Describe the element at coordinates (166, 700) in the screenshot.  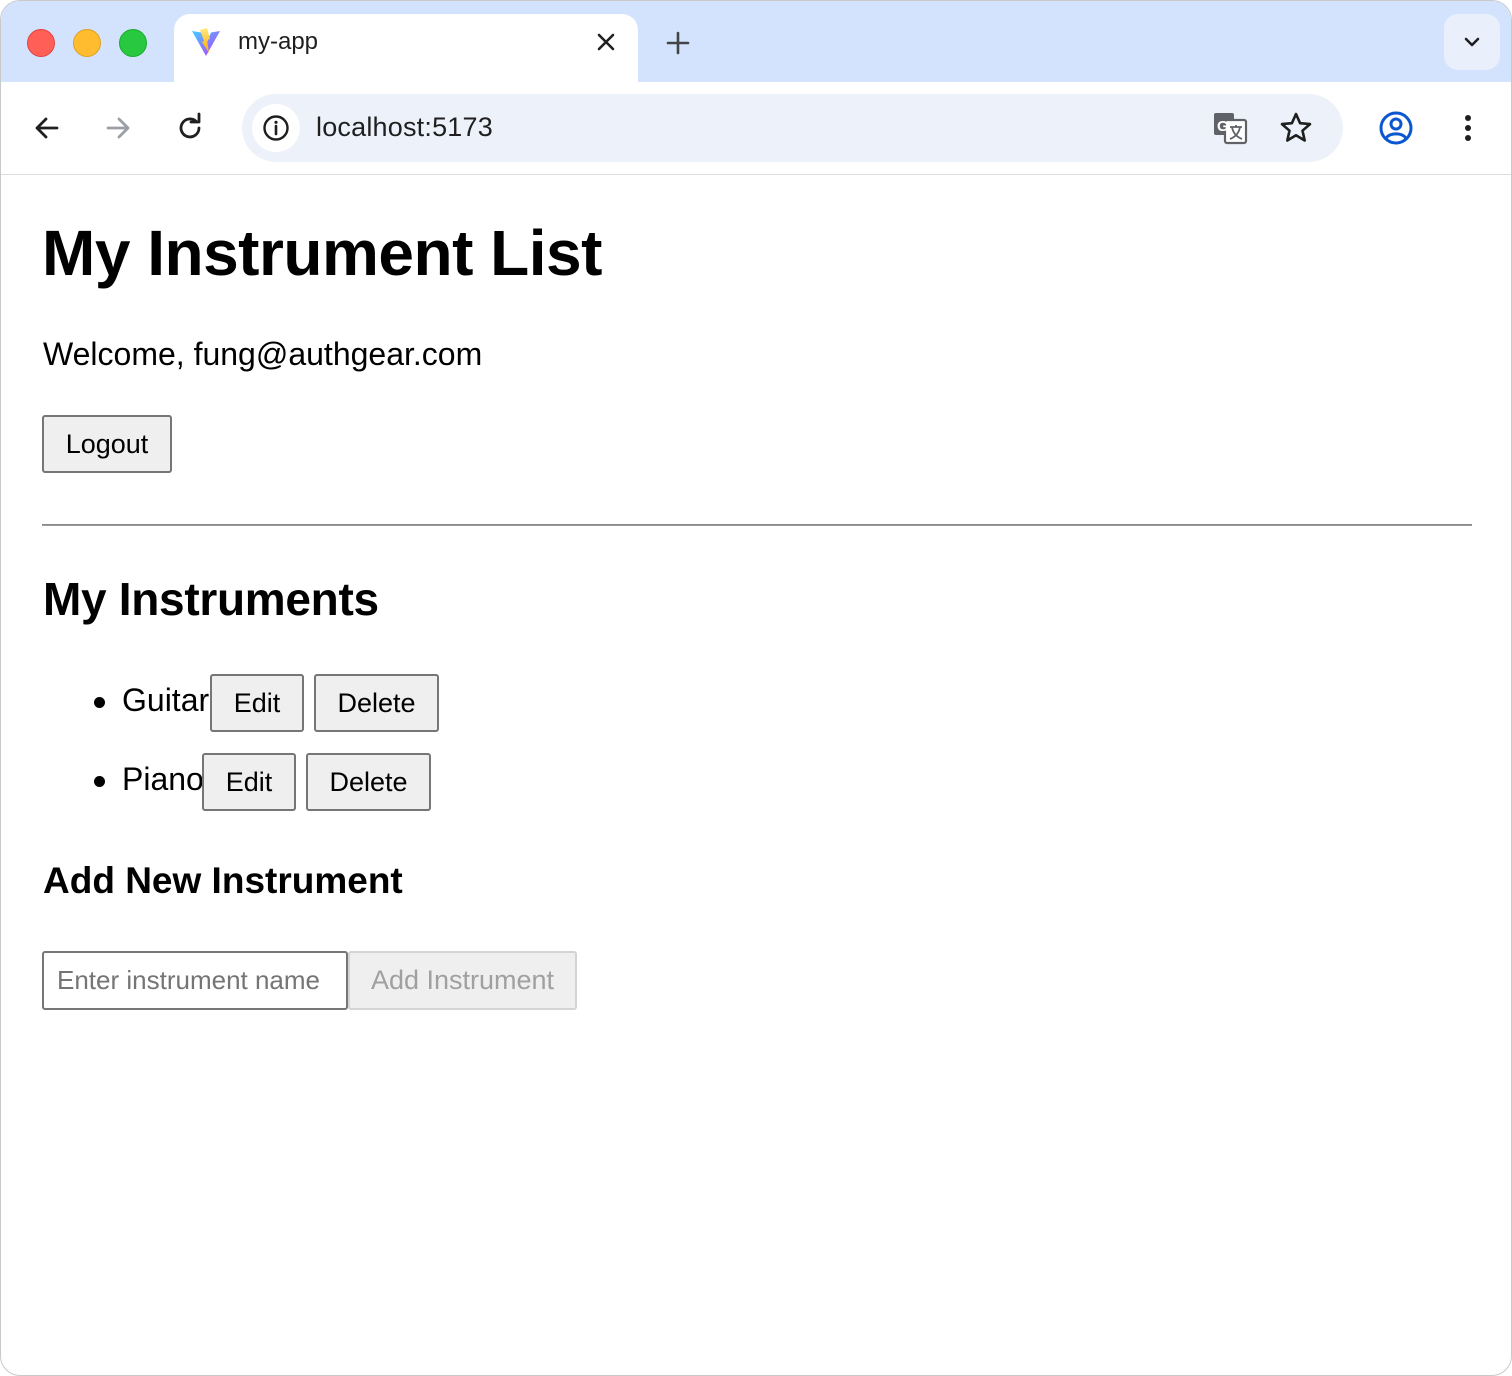
I see `instrument-name: Guitar` at that location.